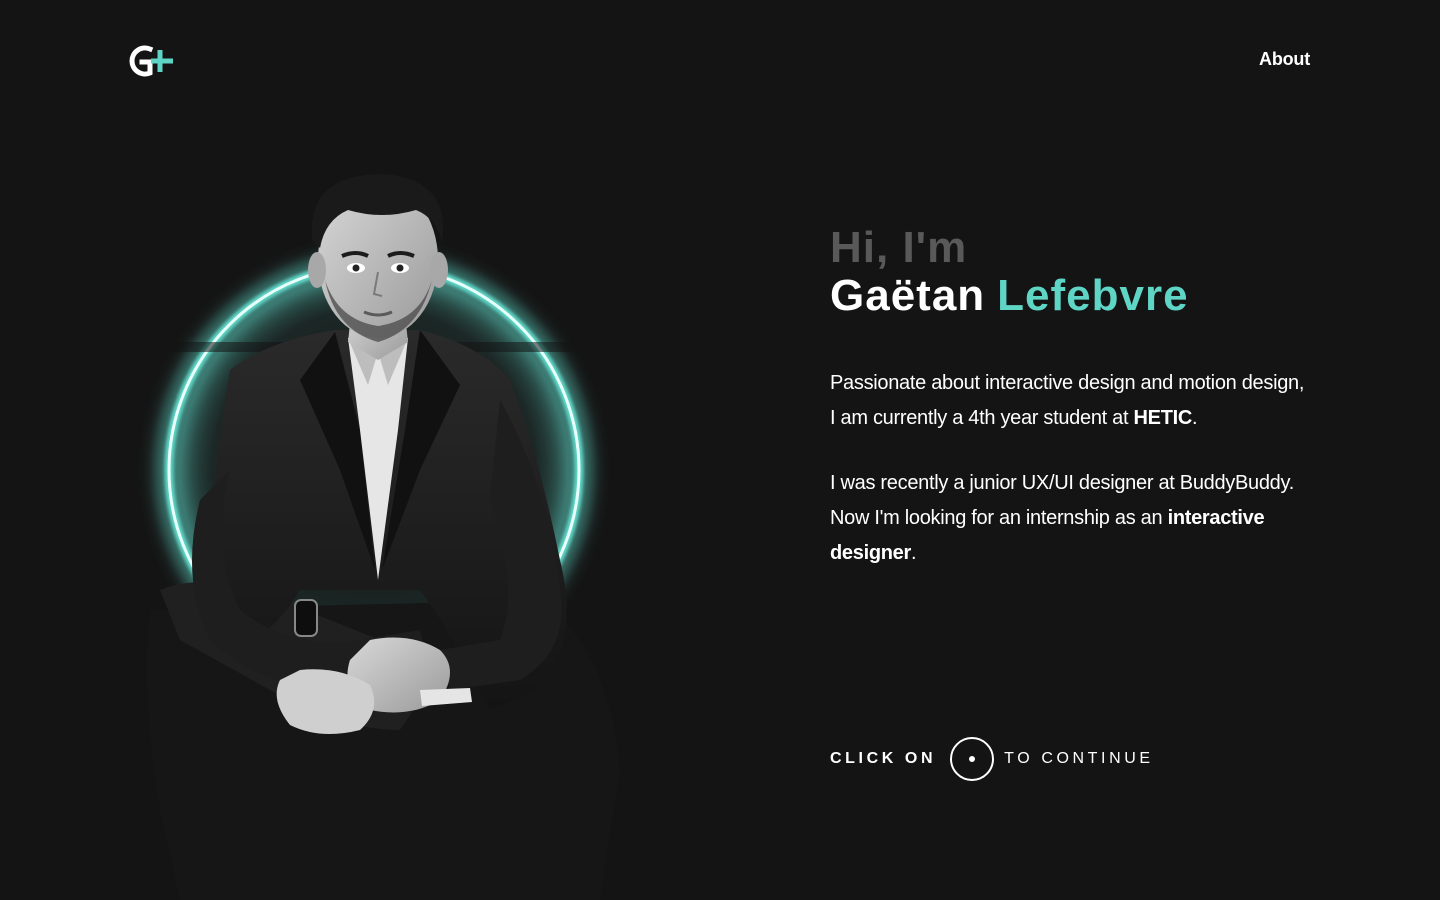 The width and height of the screenshot is (1440, 900). What do you see at coordinates (899, 247) in the screenshot?
I see `greeting-heading: Hi, I'm` at bounding box center [899, 247].